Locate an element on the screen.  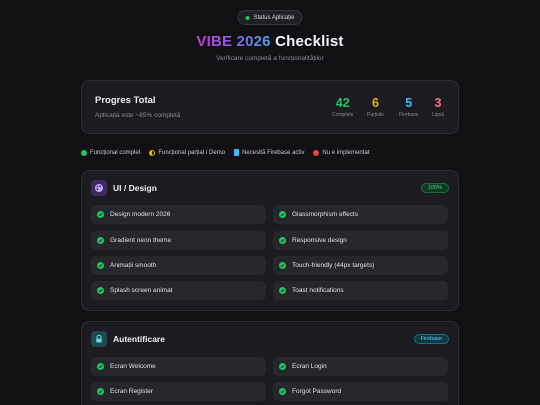
checklist-item: Gradient neon theme is located at coordinates (178, 240).